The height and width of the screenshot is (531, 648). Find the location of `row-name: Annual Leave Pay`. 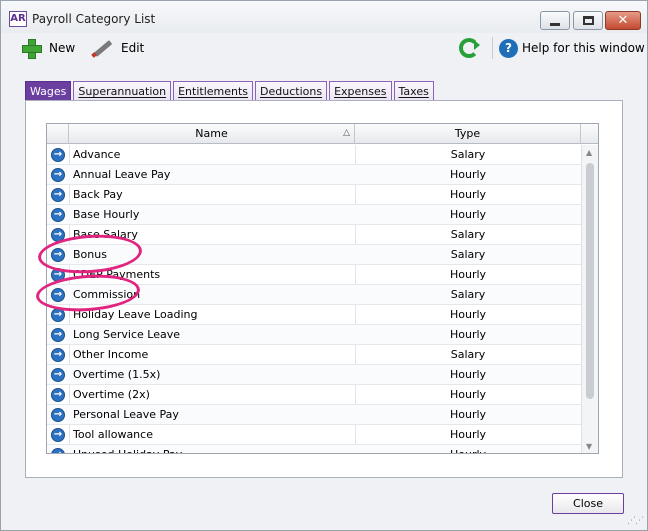

row-name: Annual Leave Pay is located at coordinates (122, 174).